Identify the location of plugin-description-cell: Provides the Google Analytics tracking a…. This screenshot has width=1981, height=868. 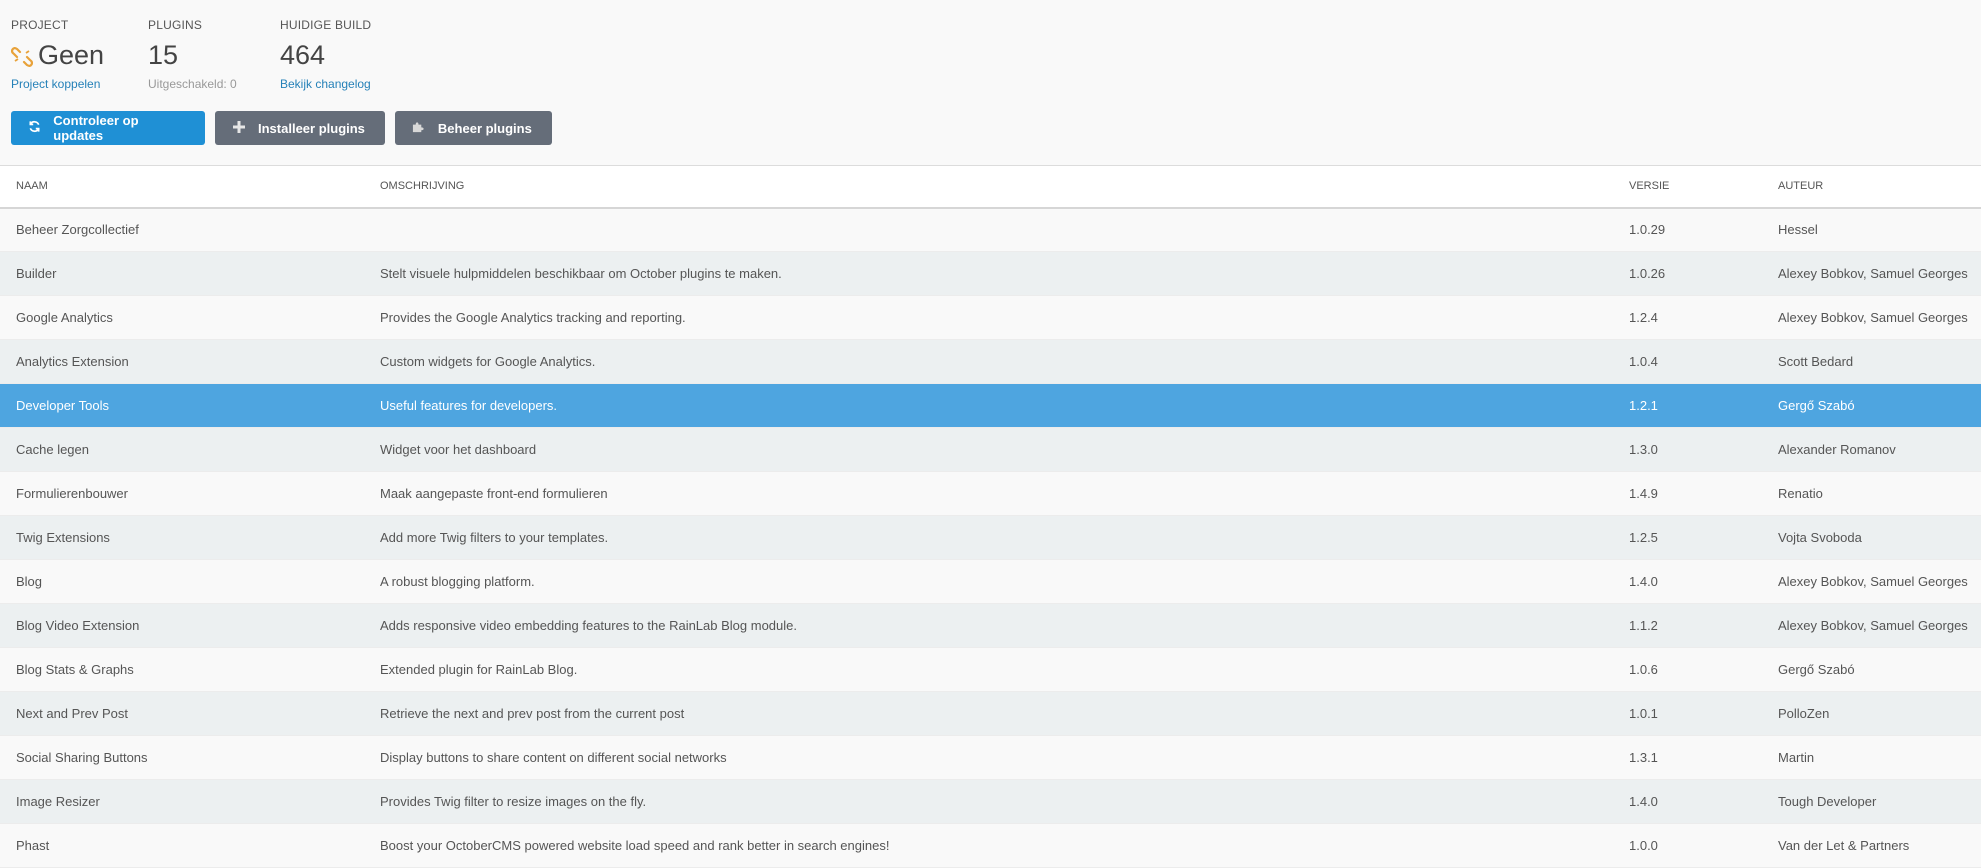
(533, 317).